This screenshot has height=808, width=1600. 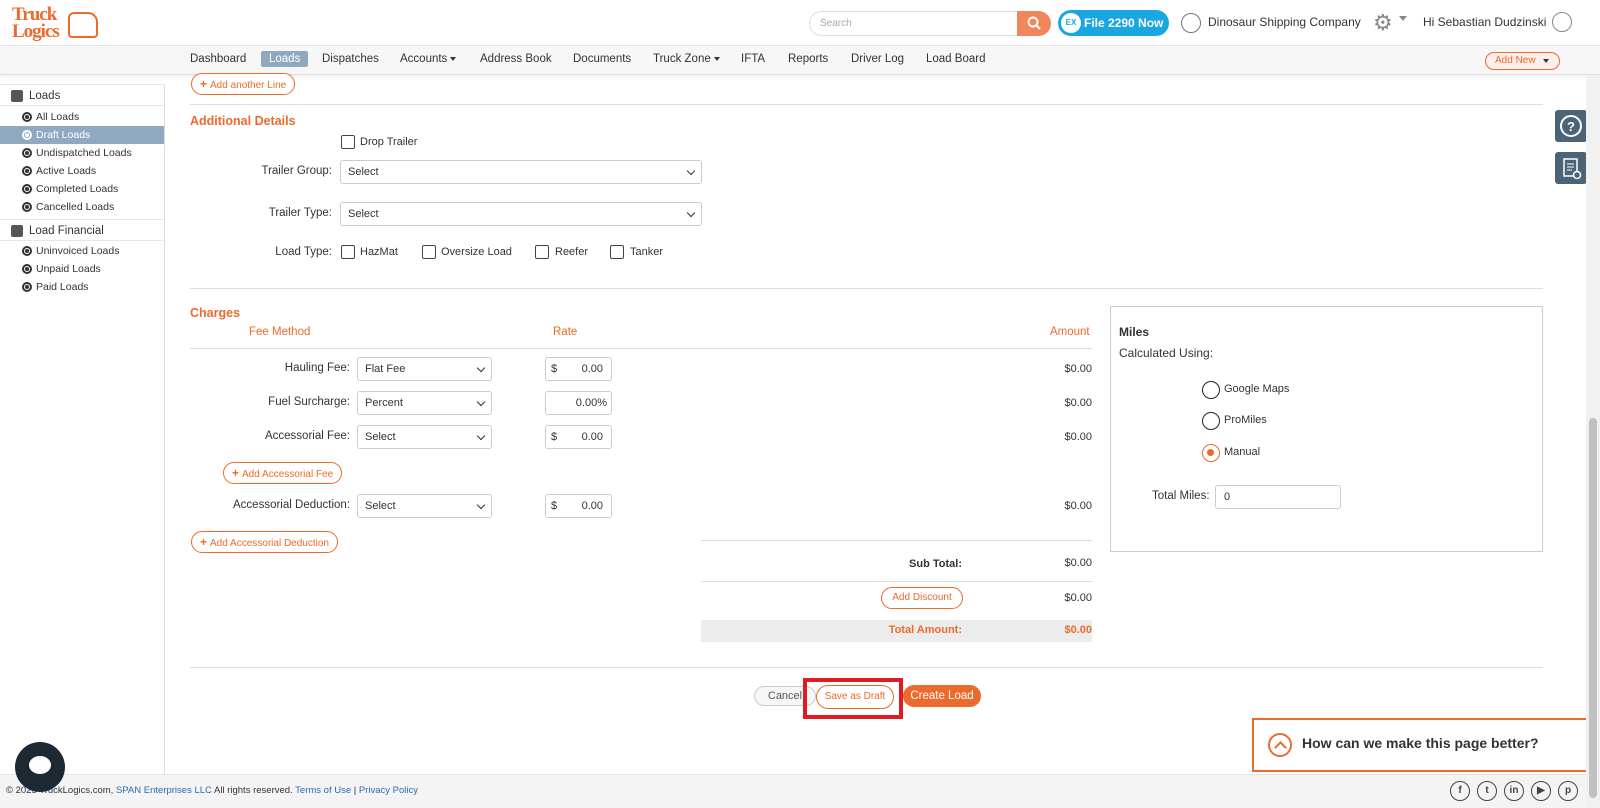 I want to click on reefer-checkbox, so click(x=542, y=252).